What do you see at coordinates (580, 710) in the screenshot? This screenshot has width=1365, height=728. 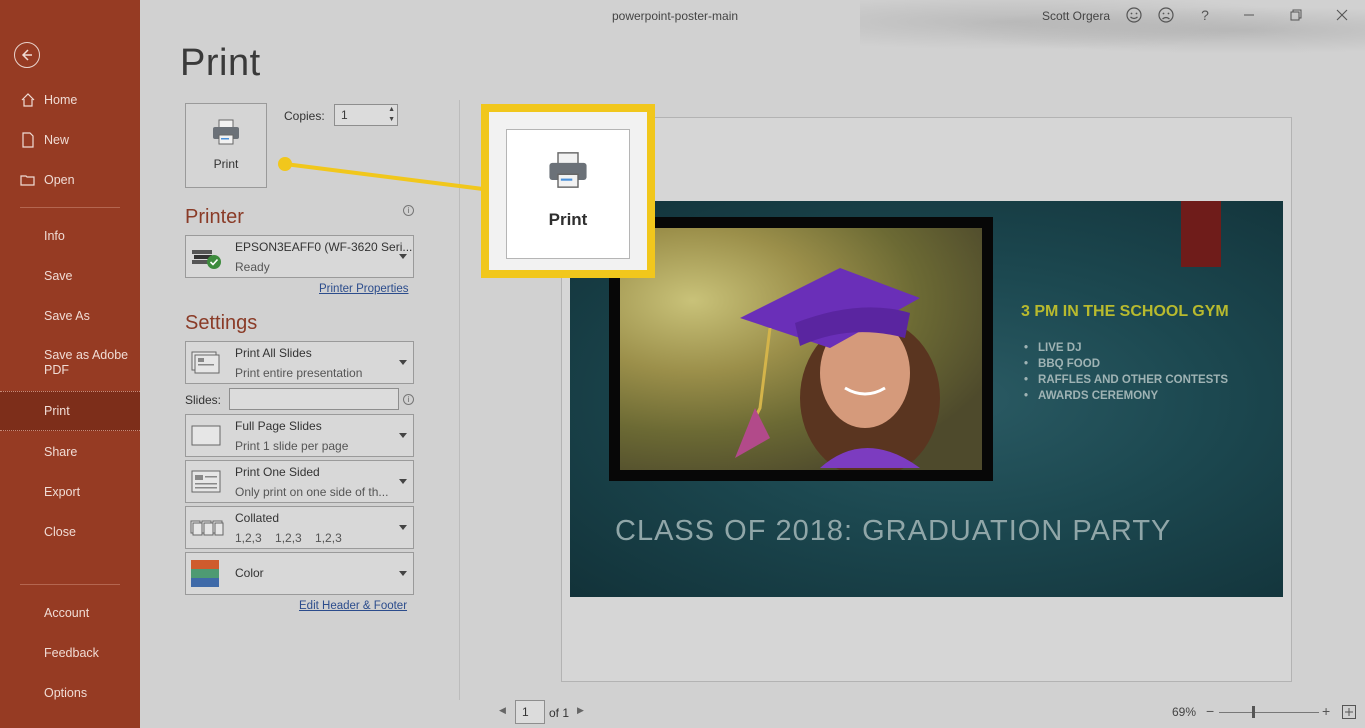 I see `next-page-icon: ▶` at bounding box center [580, 710].